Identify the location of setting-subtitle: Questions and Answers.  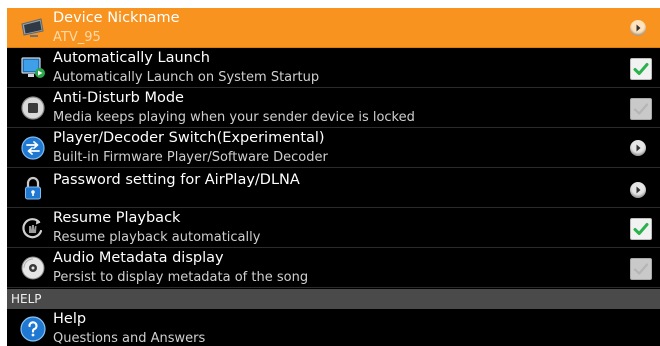
(129, 338).